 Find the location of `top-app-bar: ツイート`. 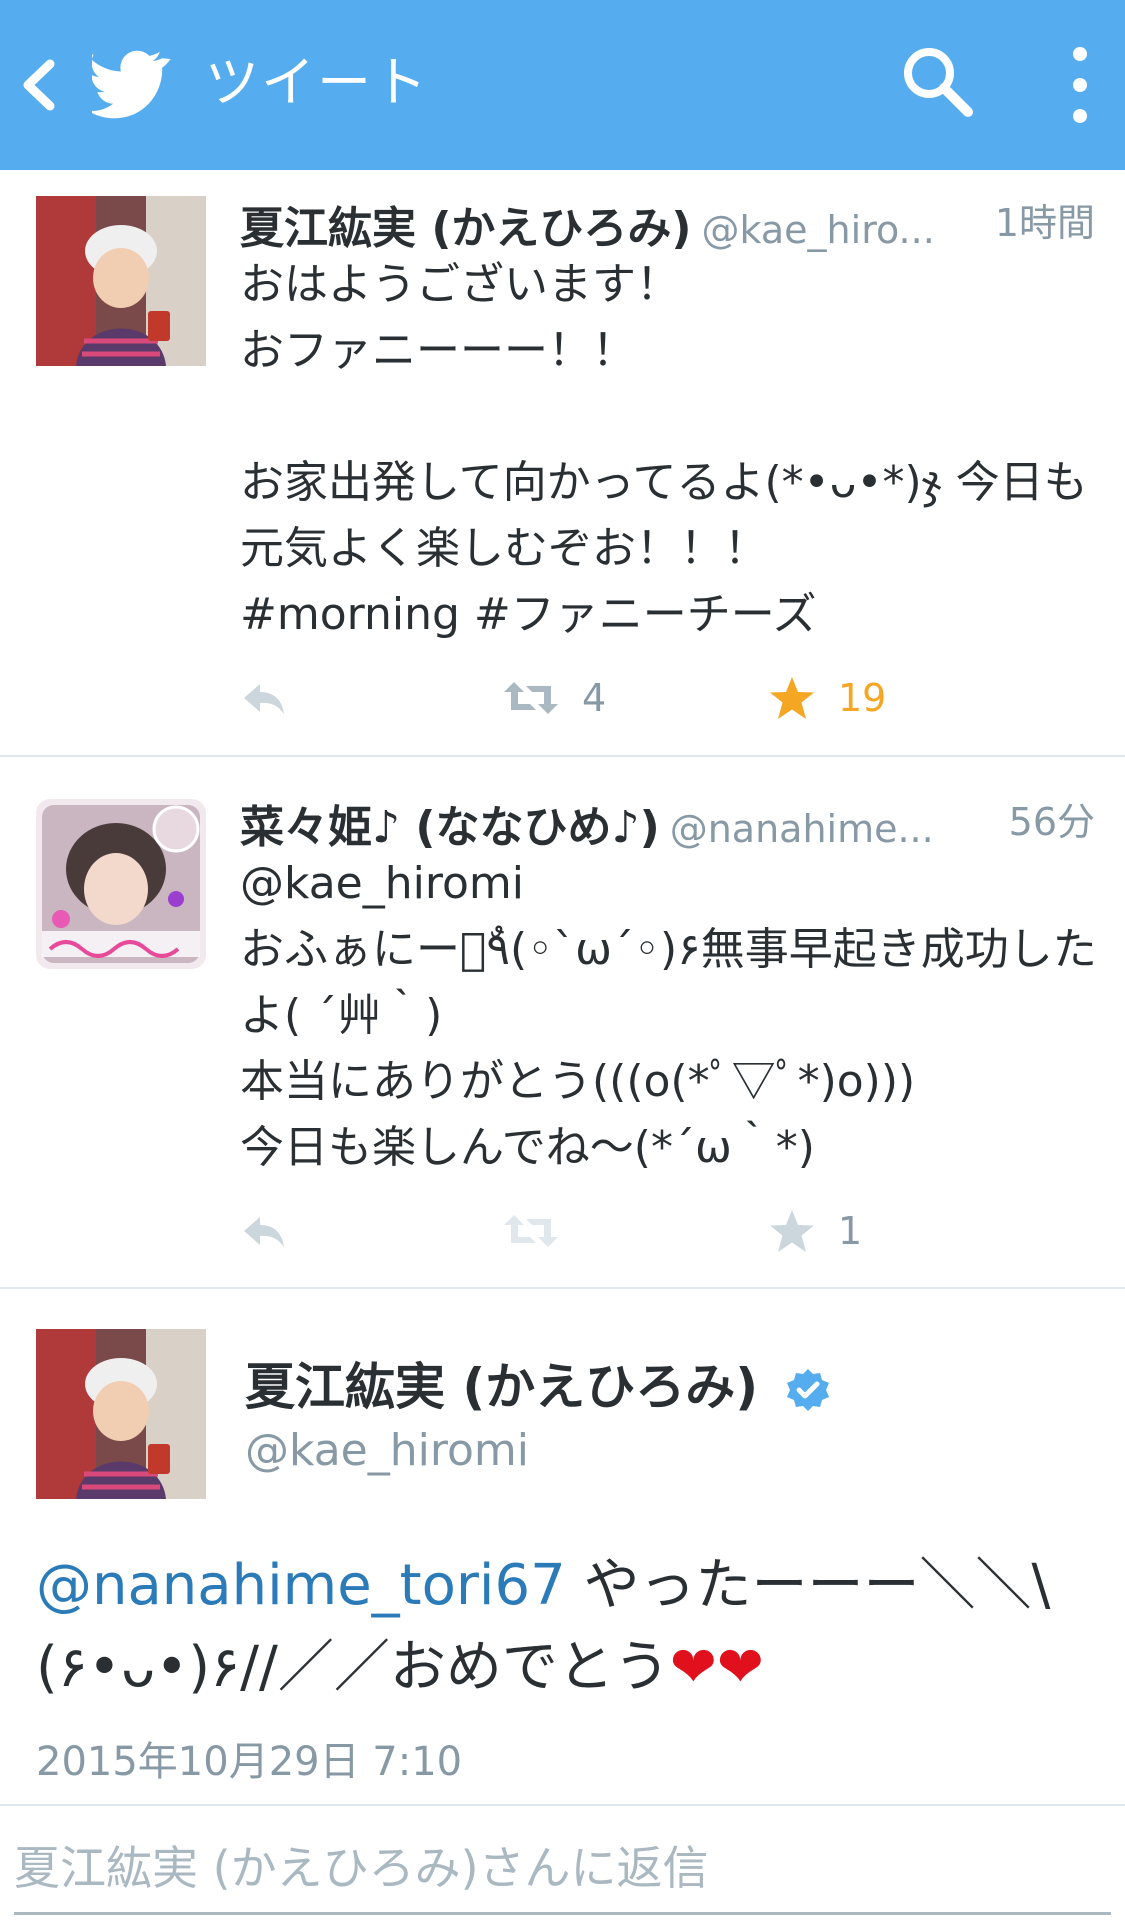

top-app-bar: ツイート is located at coordinates (562, 85).